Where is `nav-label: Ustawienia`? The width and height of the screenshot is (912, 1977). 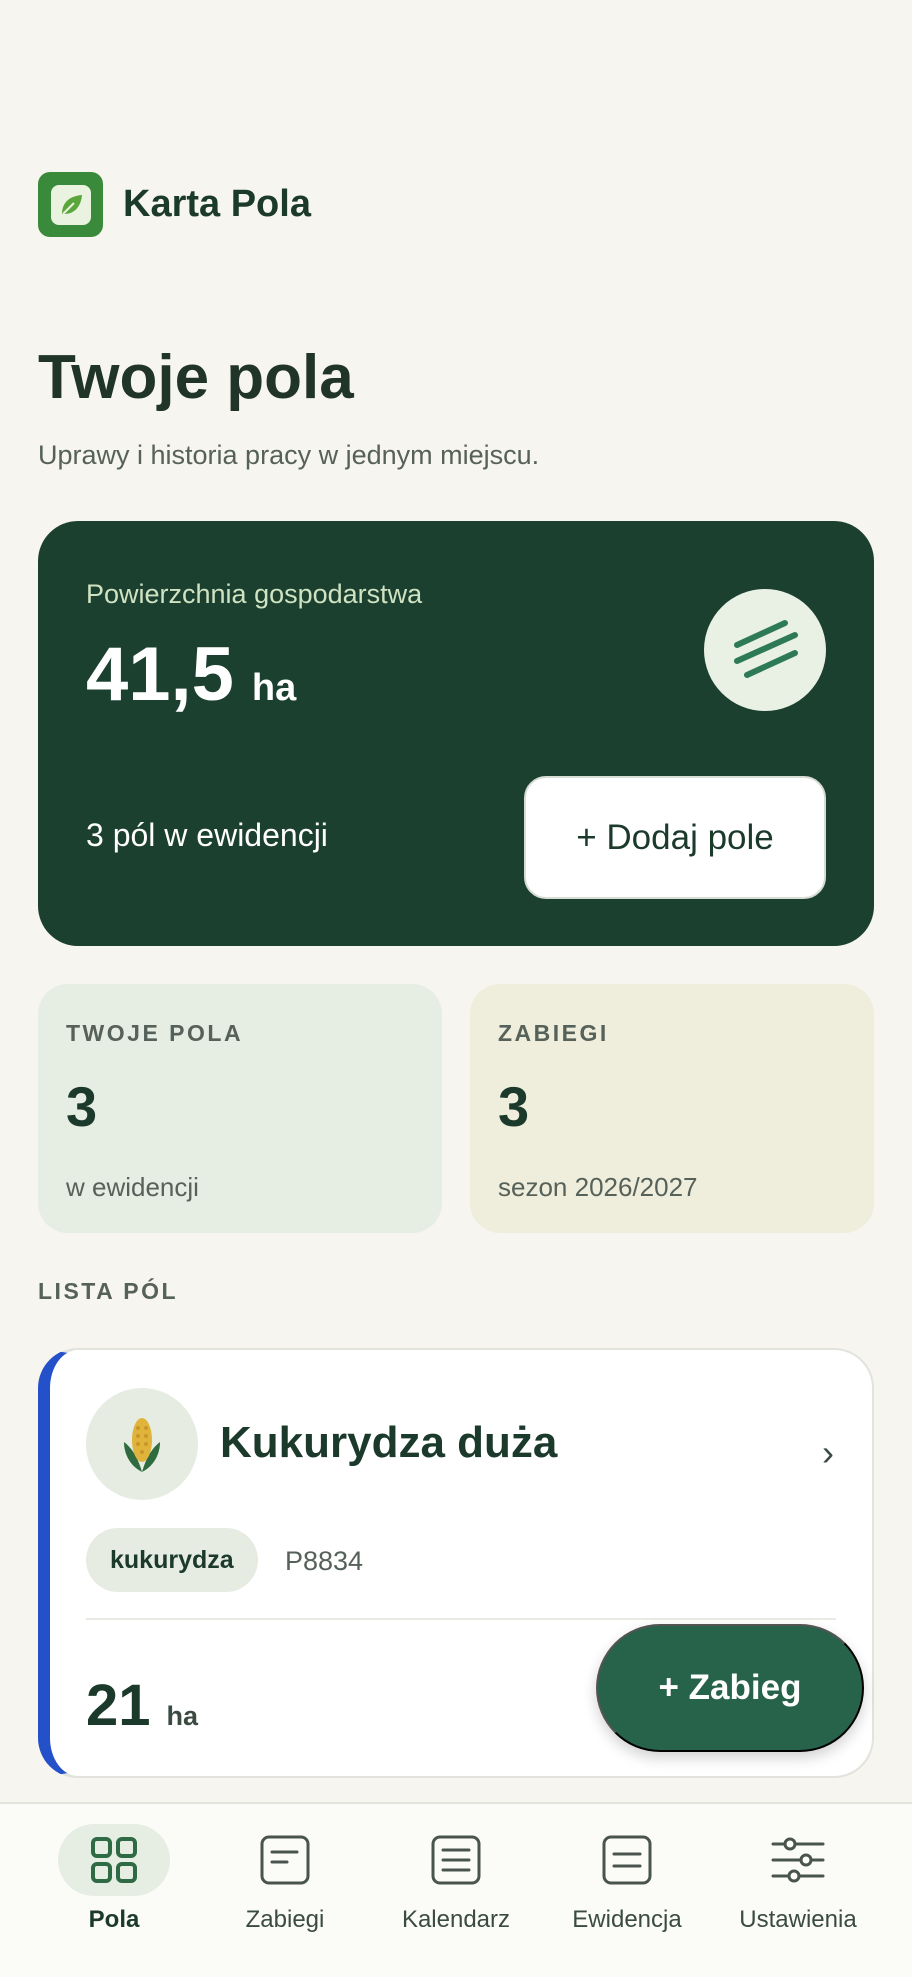 nav-label: Ustawienia is located at coordinates (798, 1919).